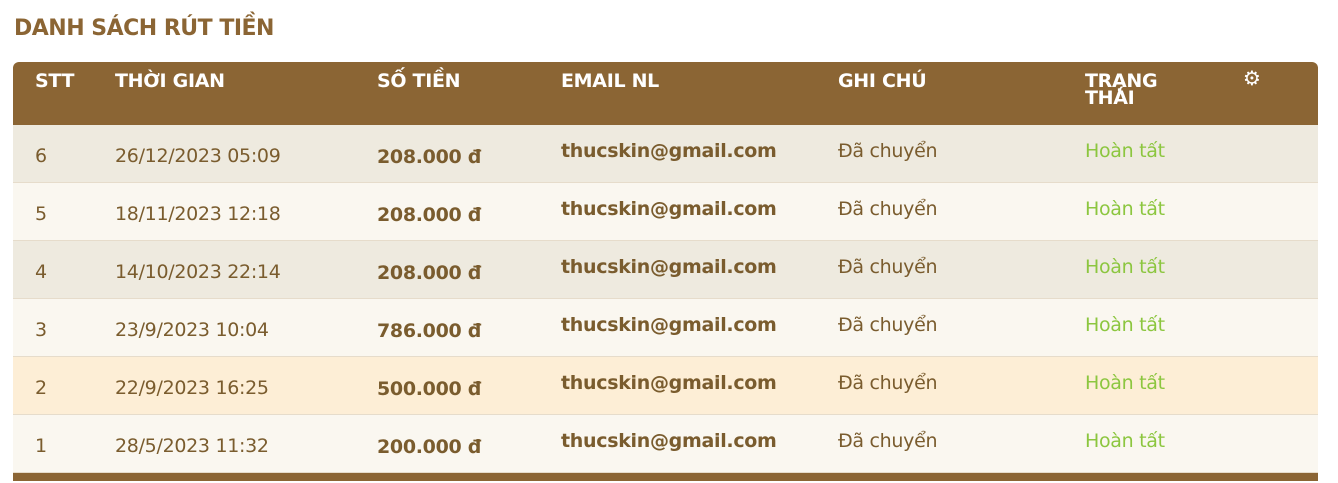 The width and height of the screenshot is (1338, 483). Describe the element at coordinates (1252, 78) in the screenshot. I see `gear-icon: ⚙` at that location.